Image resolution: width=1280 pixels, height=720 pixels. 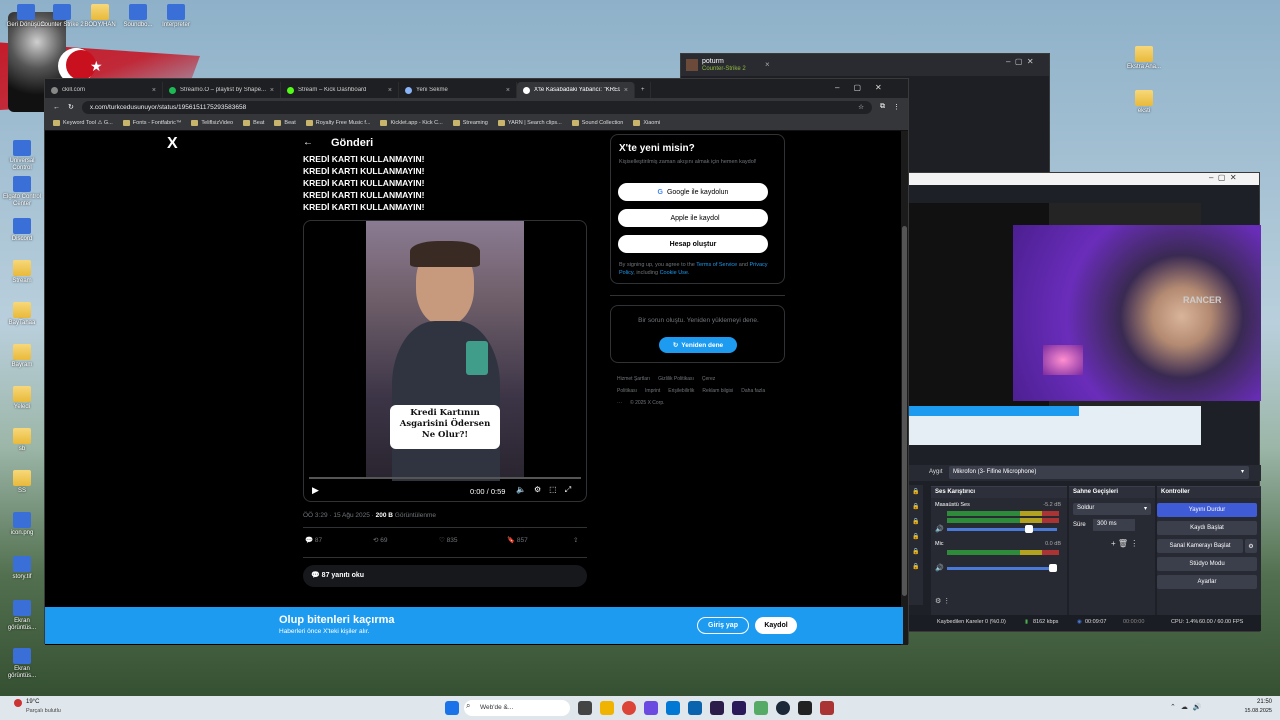 I want to click on footer-link: Imprint, so click(x=652, y=391).